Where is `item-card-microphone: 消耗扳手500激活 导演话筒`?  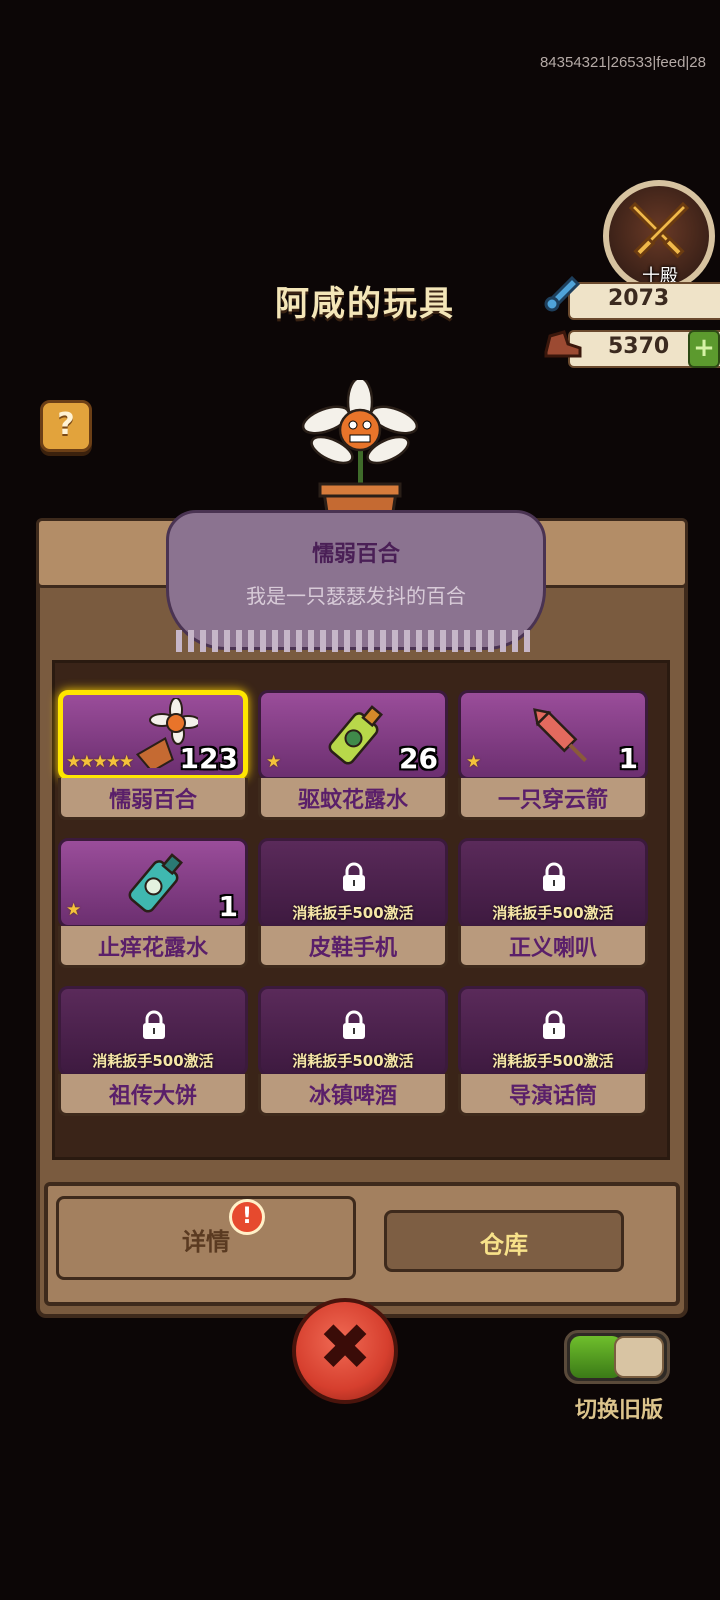 item-card-microphone: 消耗扳手500激活 导演话筒 is located at coordinates (553, 1053).